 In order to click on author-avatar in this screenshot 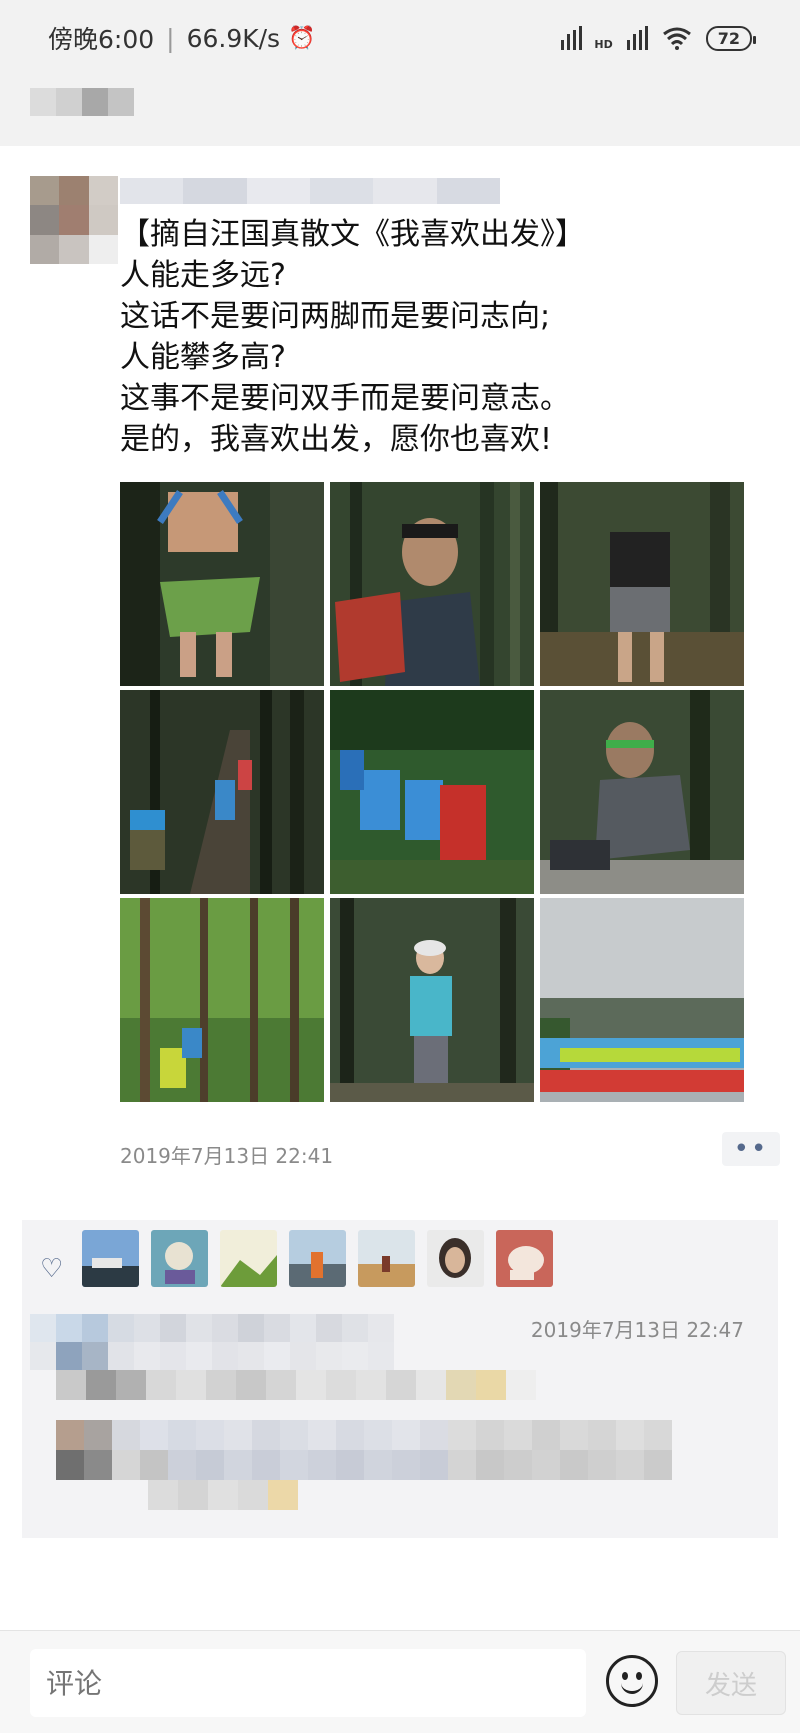, I will do `click(74, 220)`.